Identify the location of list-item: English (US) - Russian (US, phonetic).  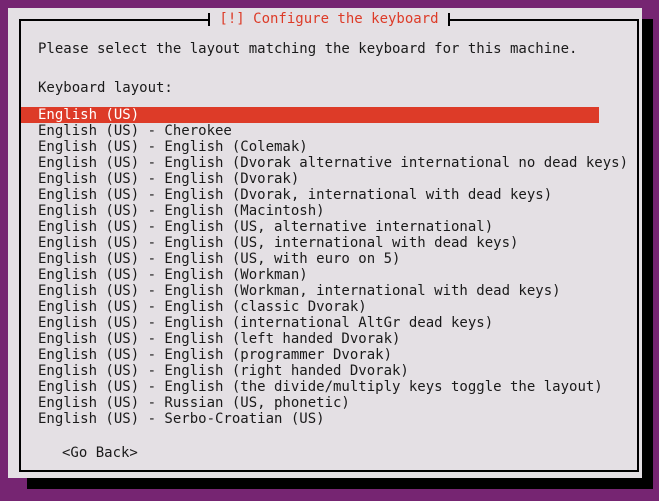
(329, 403).